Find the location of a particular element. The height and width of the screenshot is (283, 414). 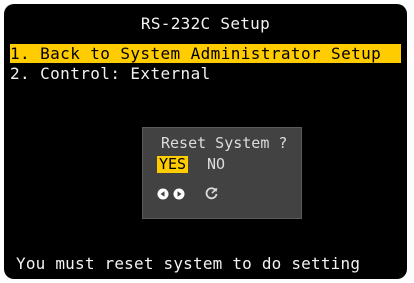

menu-item-back-to-system-admin: 1. Back to System Administrator Setup is located at coordinates (205, 53).